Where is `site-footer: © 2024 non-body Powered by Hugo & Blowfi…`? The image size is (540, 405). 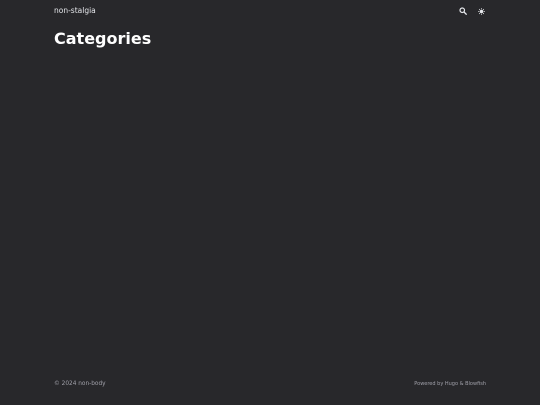 site-footer: © 2024 non-body Powered by Hugo & Blowfi… is located at coordinates (270, 384).